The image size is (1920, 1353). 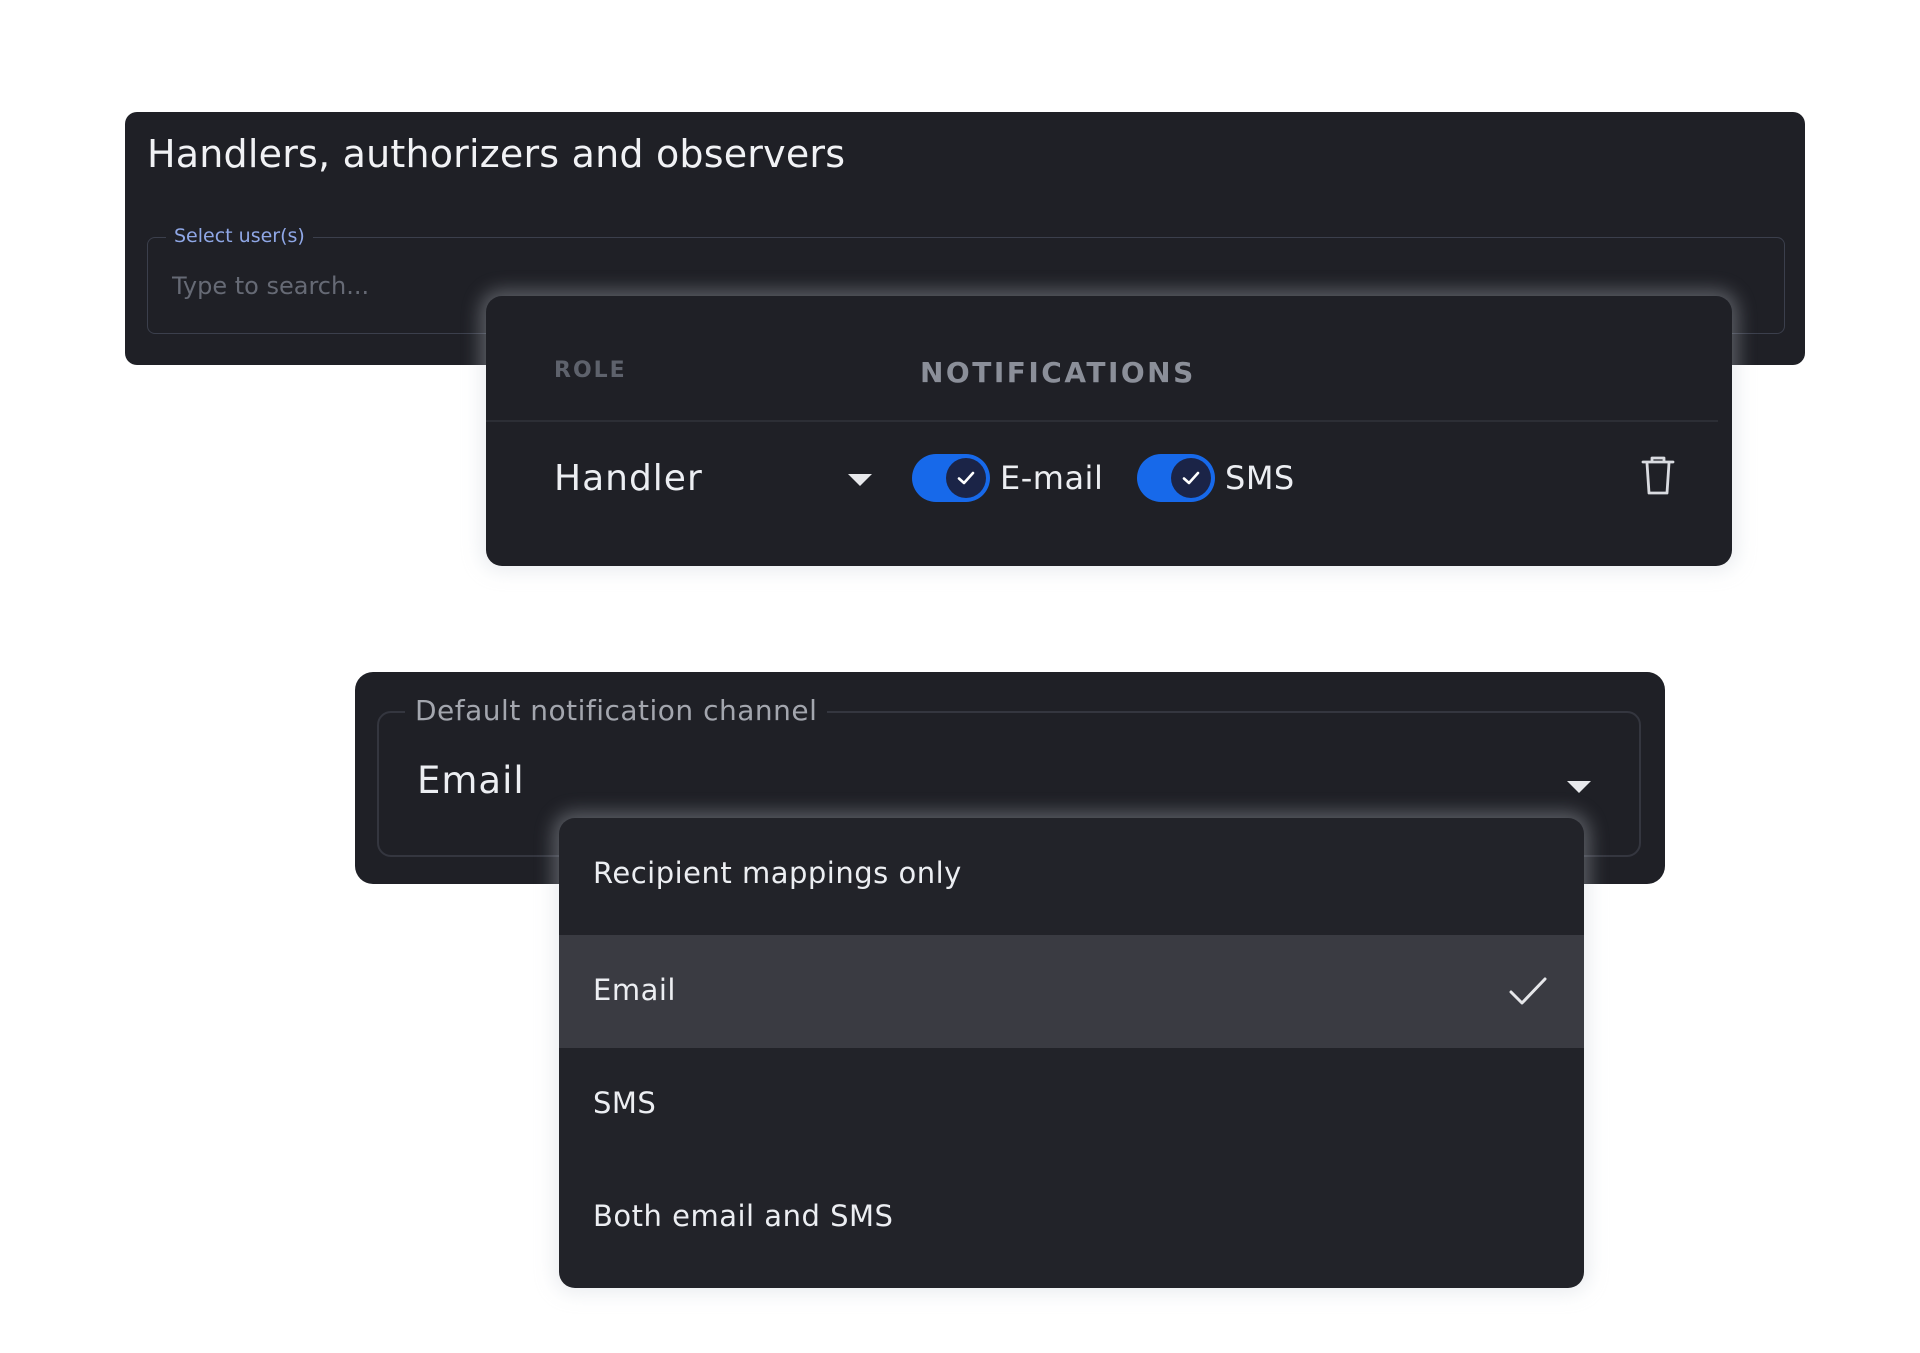 I want to click on option-recipient-mappings-only: Recipient mappings only, so click(x=1071, y=874).